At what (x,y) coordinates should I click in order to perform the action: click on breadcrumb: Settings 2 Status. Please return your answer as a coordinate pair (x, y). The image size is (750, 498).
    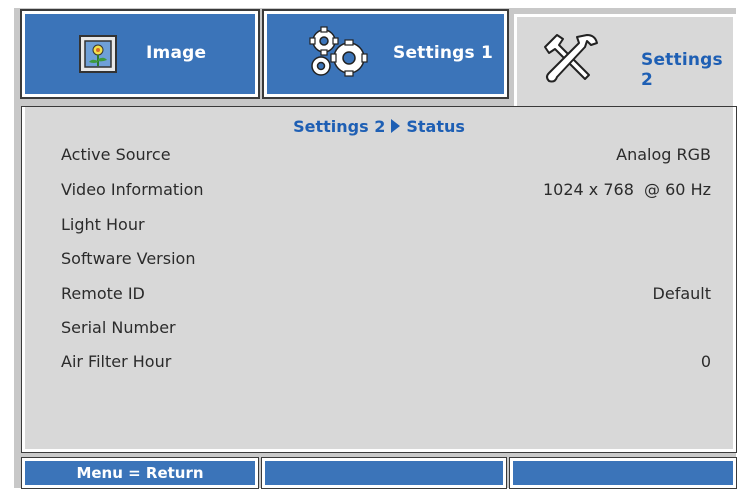
    Looking at the image, I should click on (379, 126).